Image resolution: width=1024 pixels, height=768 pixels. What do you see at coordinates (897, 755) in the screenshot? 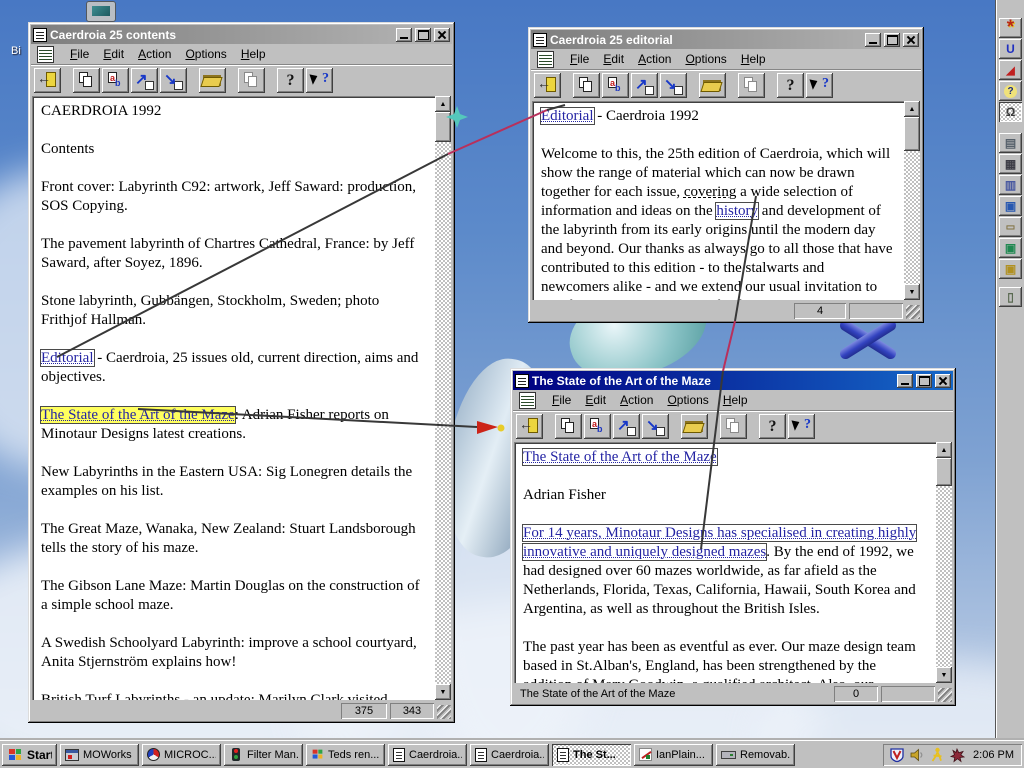
I see `virus-shield-icon` at bounding box center [897, 755].